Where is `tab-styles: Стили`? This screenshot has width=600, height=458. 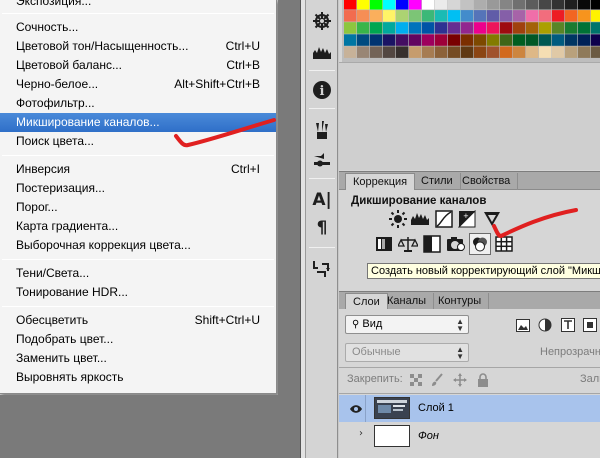 tab-styles: Стили is located at coordinates (437, 181).